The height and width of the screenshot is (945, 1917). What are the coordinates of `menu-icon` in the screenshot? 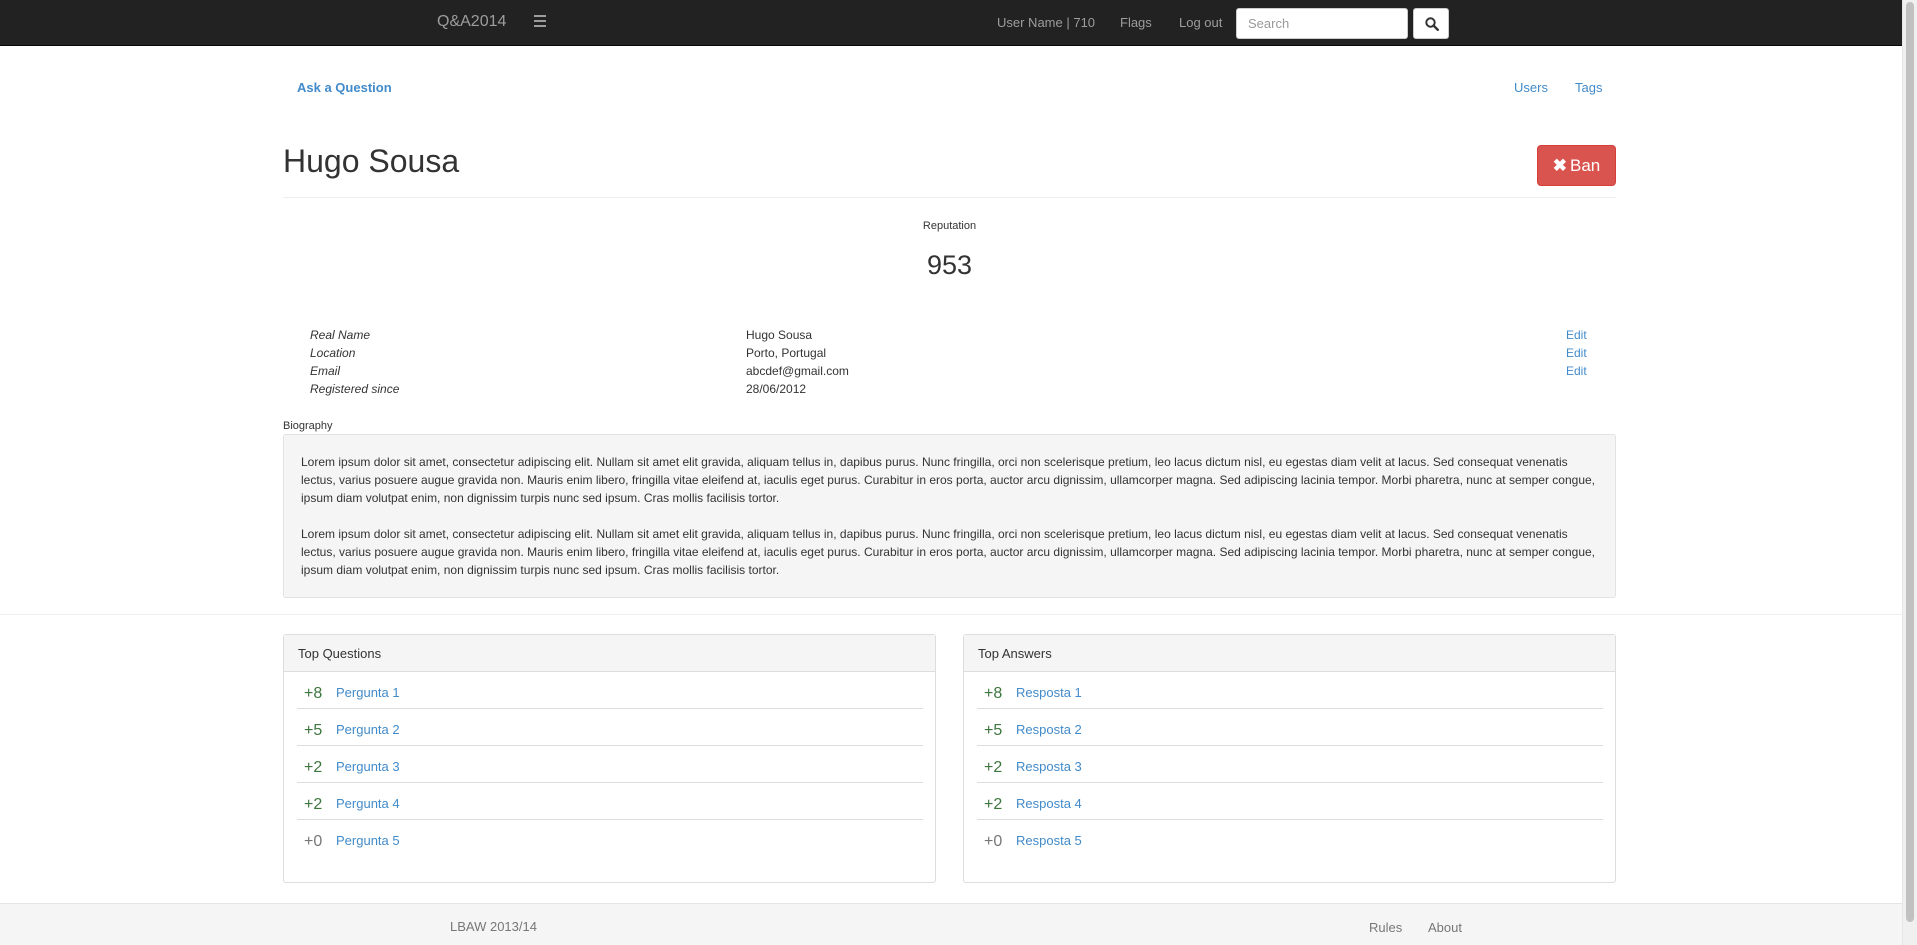 It's located at (540, 22).